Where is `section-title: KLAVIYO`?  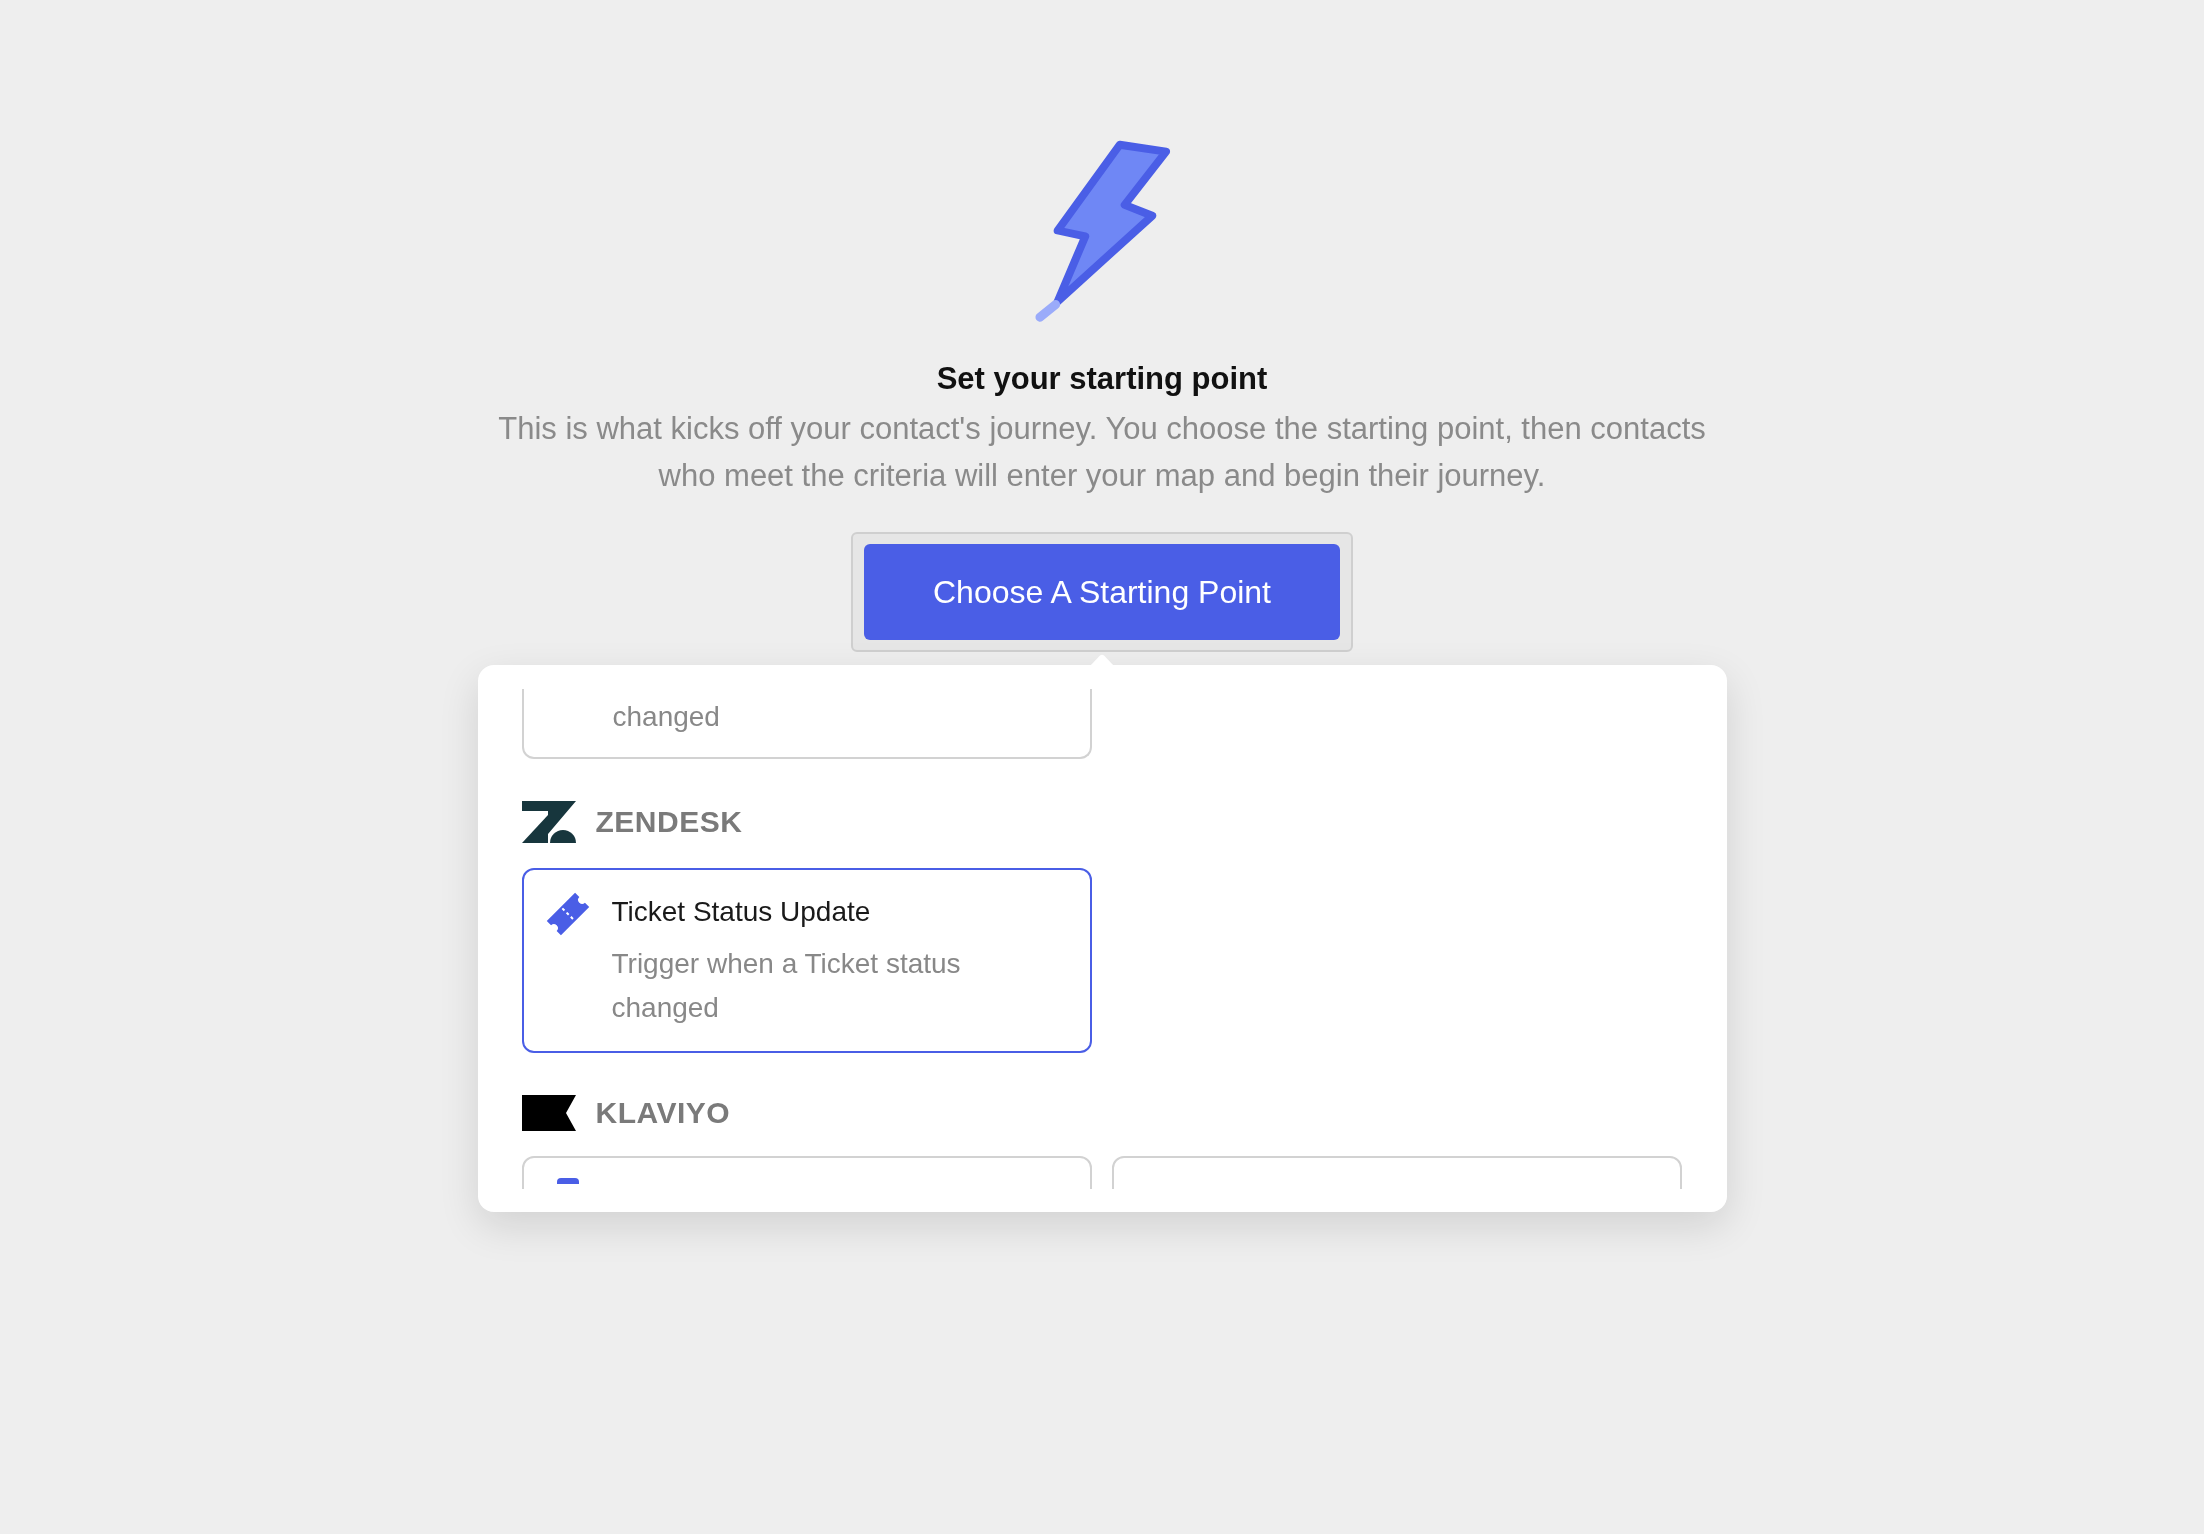 section-title: KLAVIYO is located at coordinates (663, 1113).